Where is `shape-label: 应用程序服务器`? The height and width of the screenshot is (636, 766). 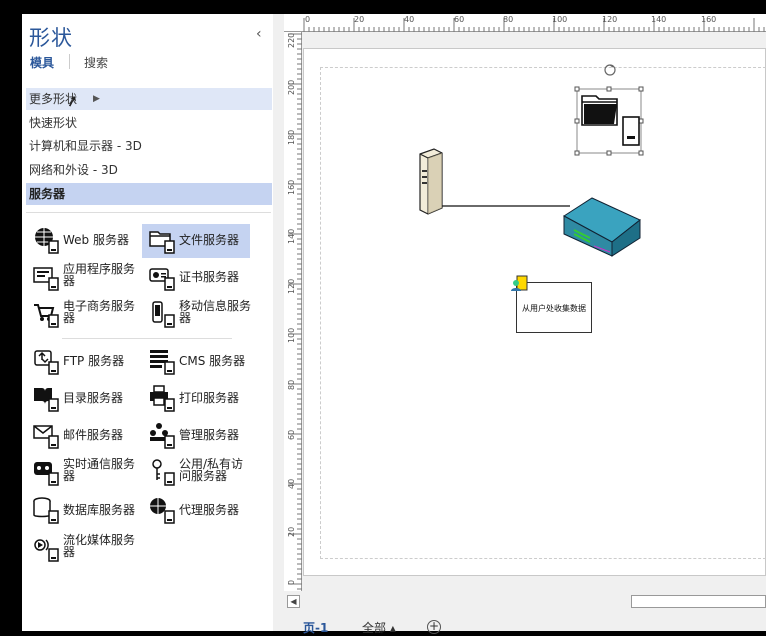 shape-label: 应用程序服务器 is located at coordinates (99, 275).